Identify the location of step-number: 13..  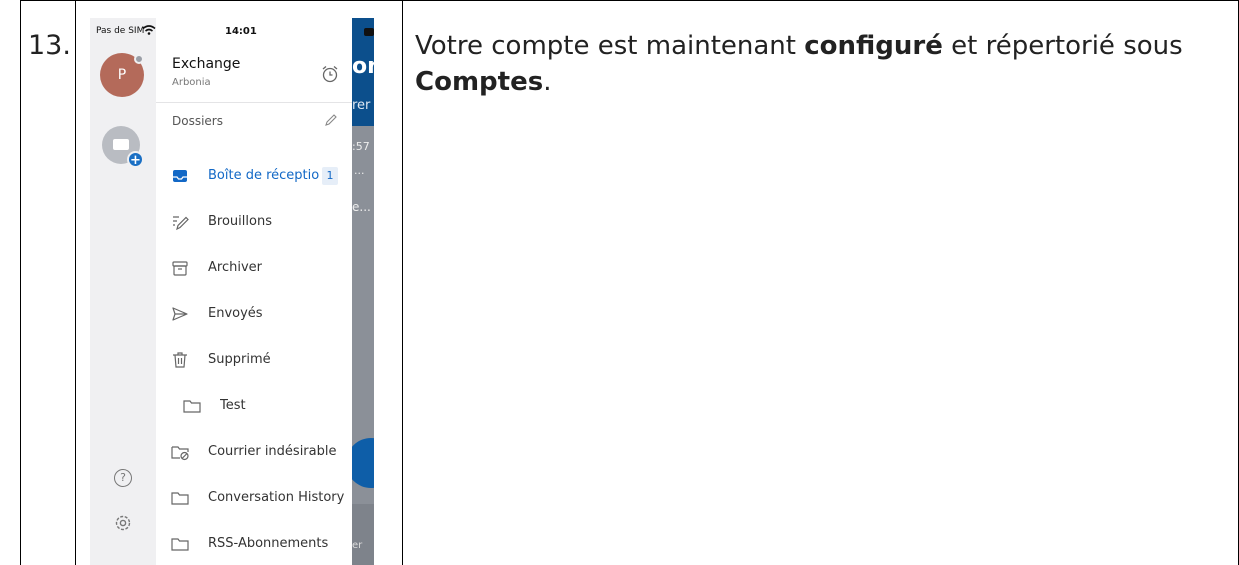
(49, 45).